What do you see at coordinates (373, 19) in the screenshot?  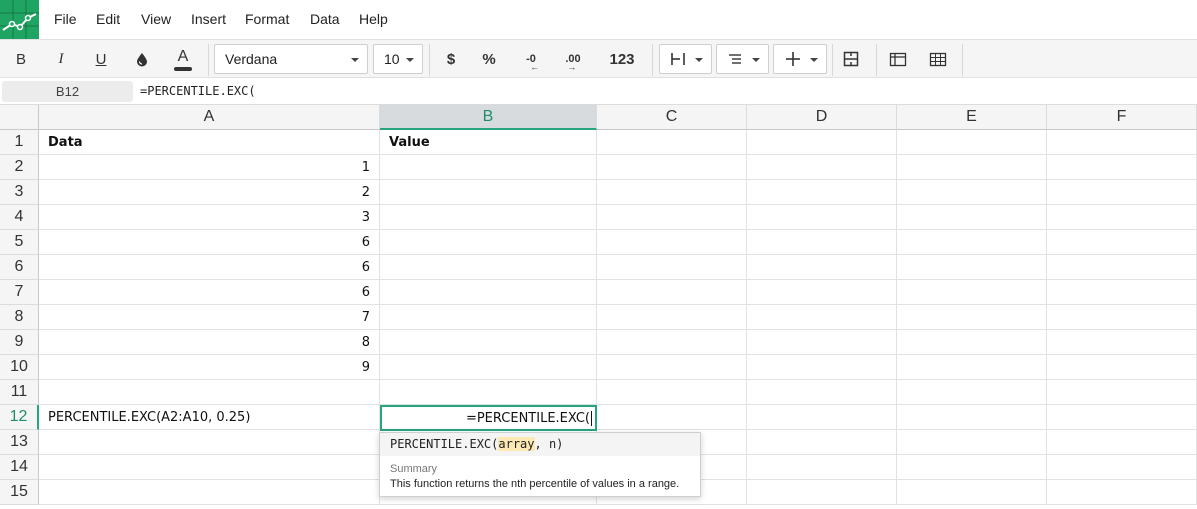 I see `menu-help: Help` at bounding box center [373, 19].